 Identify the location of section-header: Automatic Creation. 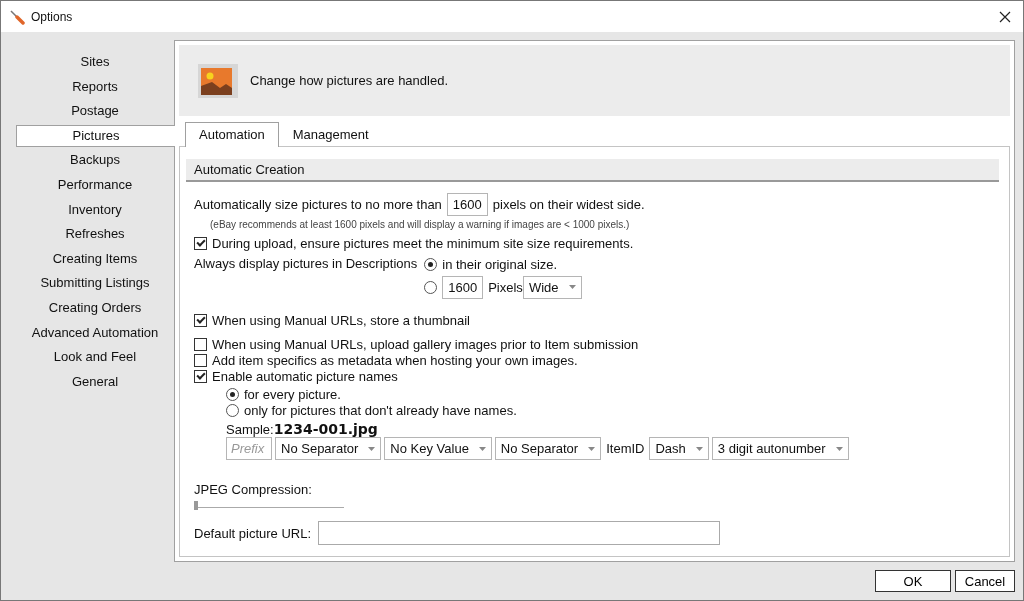
(592, 170).